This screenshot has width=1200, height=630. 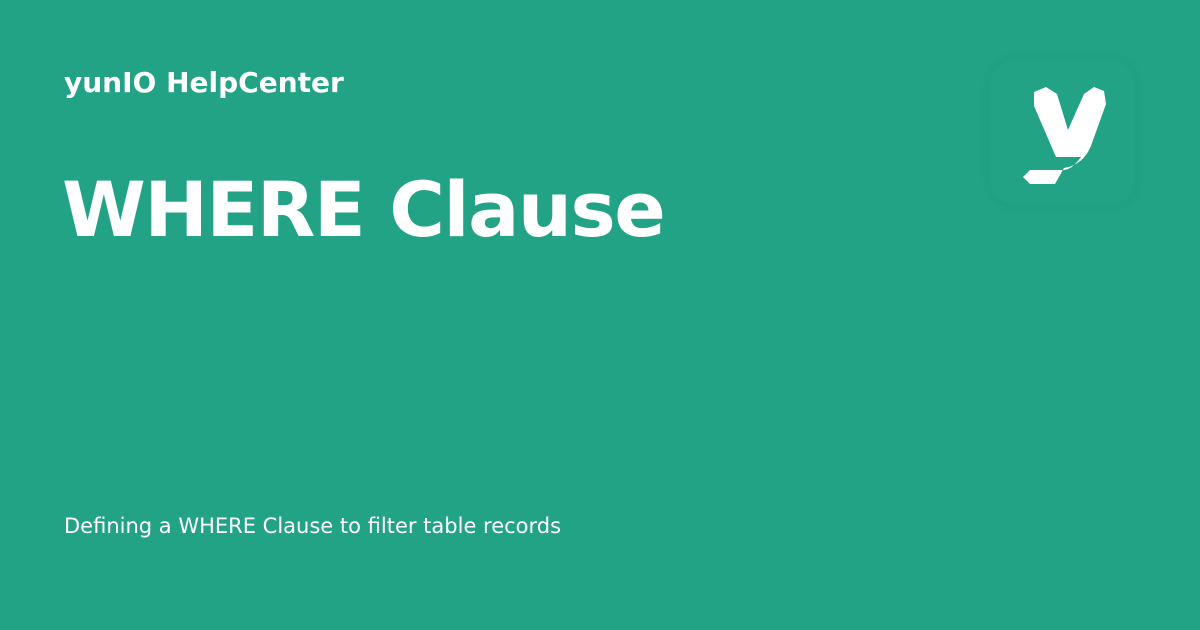 What do you see at coordinates (364, 209) in the screenshot?
I see `page-title: WHERE Clause` at bounding box center [364, 209].